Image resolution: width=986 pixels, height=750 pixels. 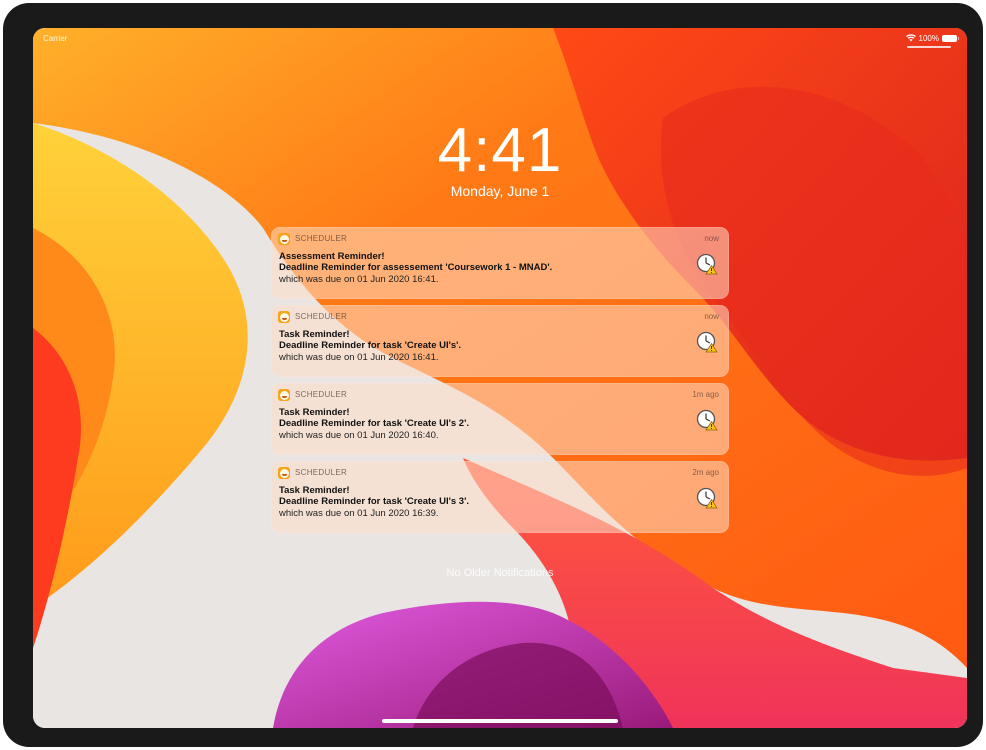 I want to click on notification-body: which was due on 01 Jun 2020 16:40., so click(x=359, y=435).